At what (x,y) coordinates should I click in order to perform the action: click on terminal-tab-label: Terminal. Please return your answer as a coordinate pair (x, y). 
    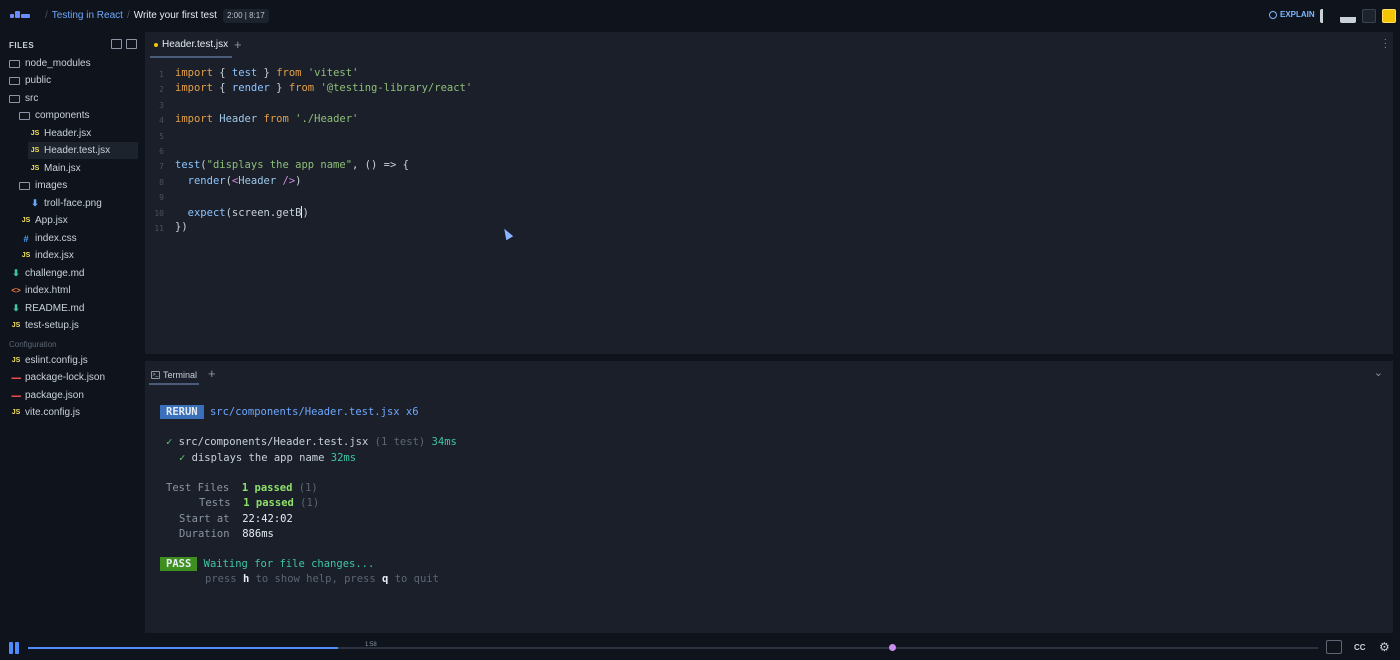
    Looking at the image, I should click on (180, 375).